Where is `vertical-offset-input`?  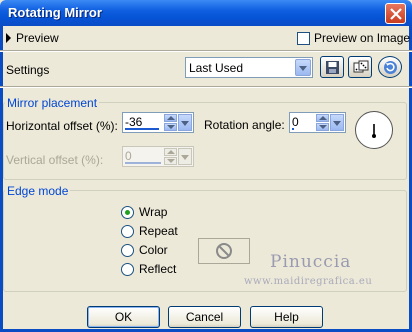
vertical-offset-input is located at coordinates (145, 156).